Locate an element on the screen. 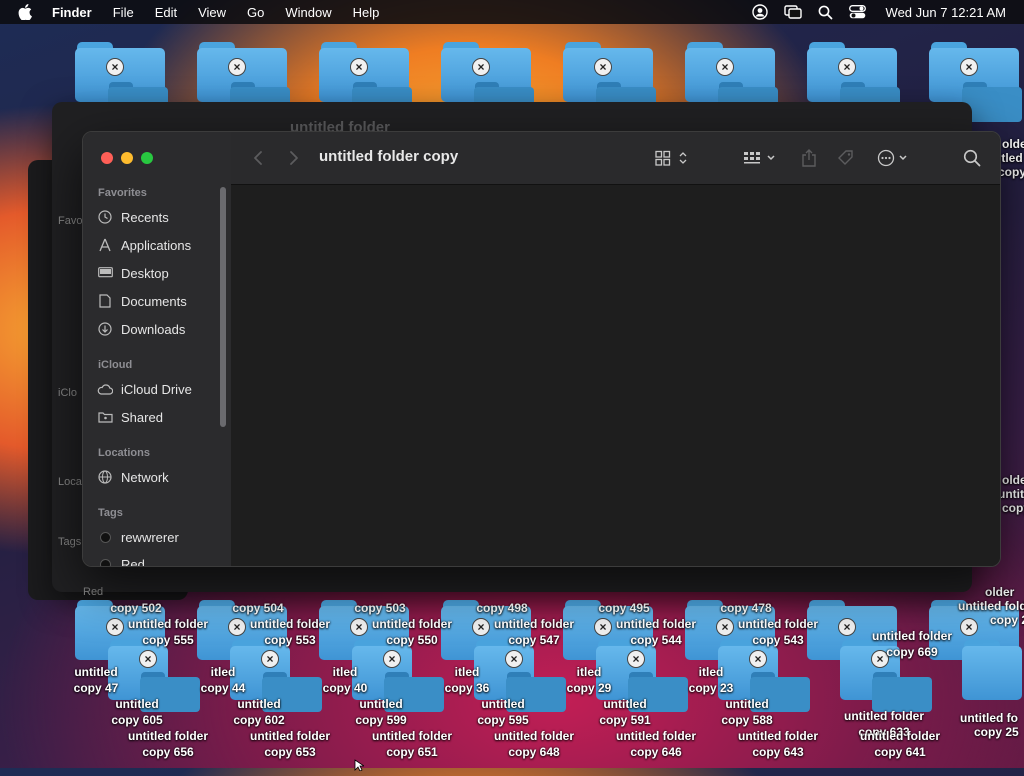  desktop-folder is located at coordinates (992, 670).